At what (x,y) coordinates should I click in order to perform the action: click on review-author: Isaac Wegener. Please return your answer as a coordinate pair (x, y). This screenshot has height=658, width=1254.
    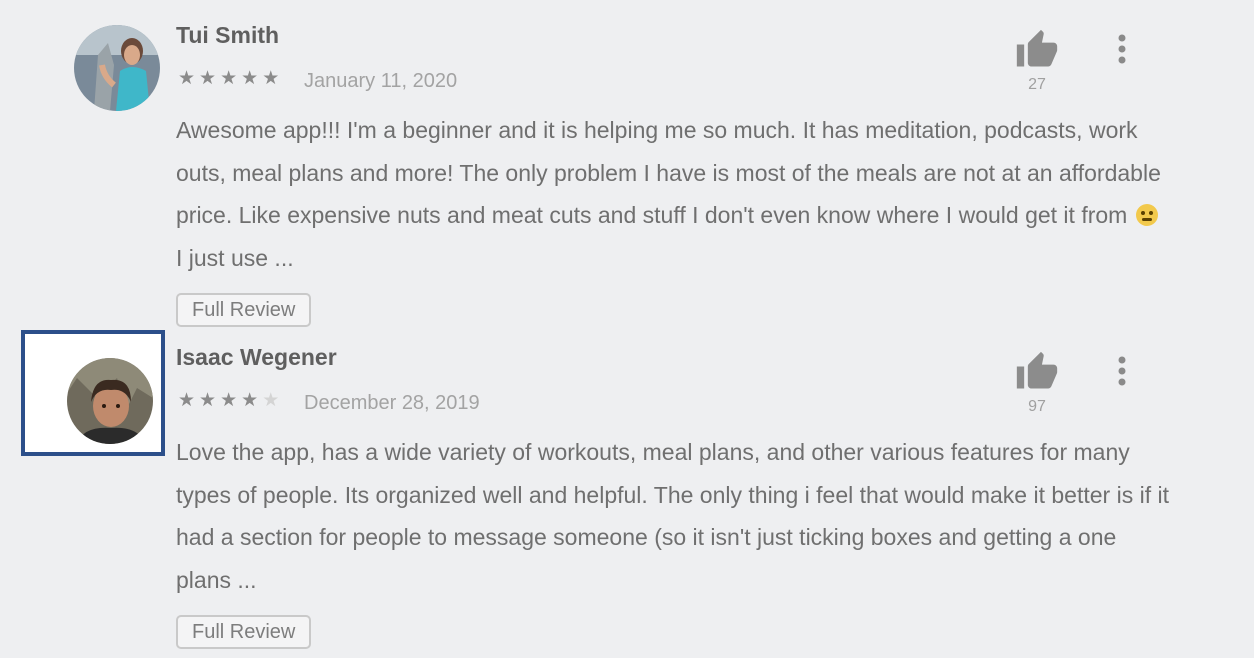
    Looking at the image, I should click on (256, 357).